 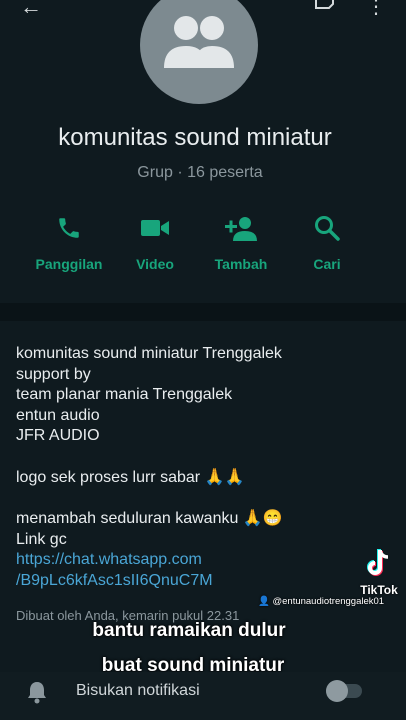 I want to click on phone-icon, so click(x=69, y=228).